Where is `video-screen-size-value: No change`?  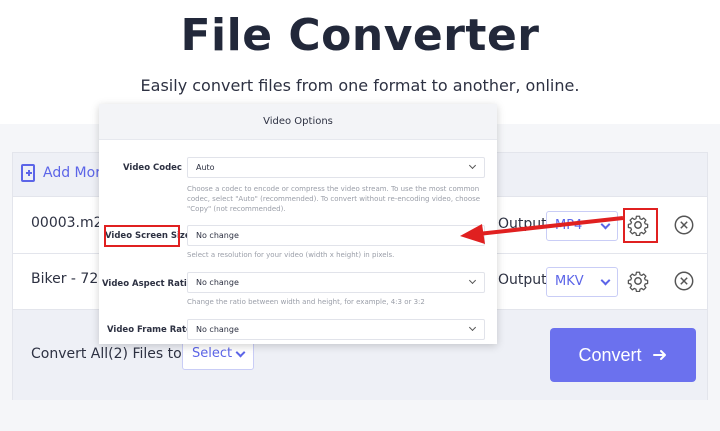
video-screen-size-value: No change is located at coordinates (217, 235).